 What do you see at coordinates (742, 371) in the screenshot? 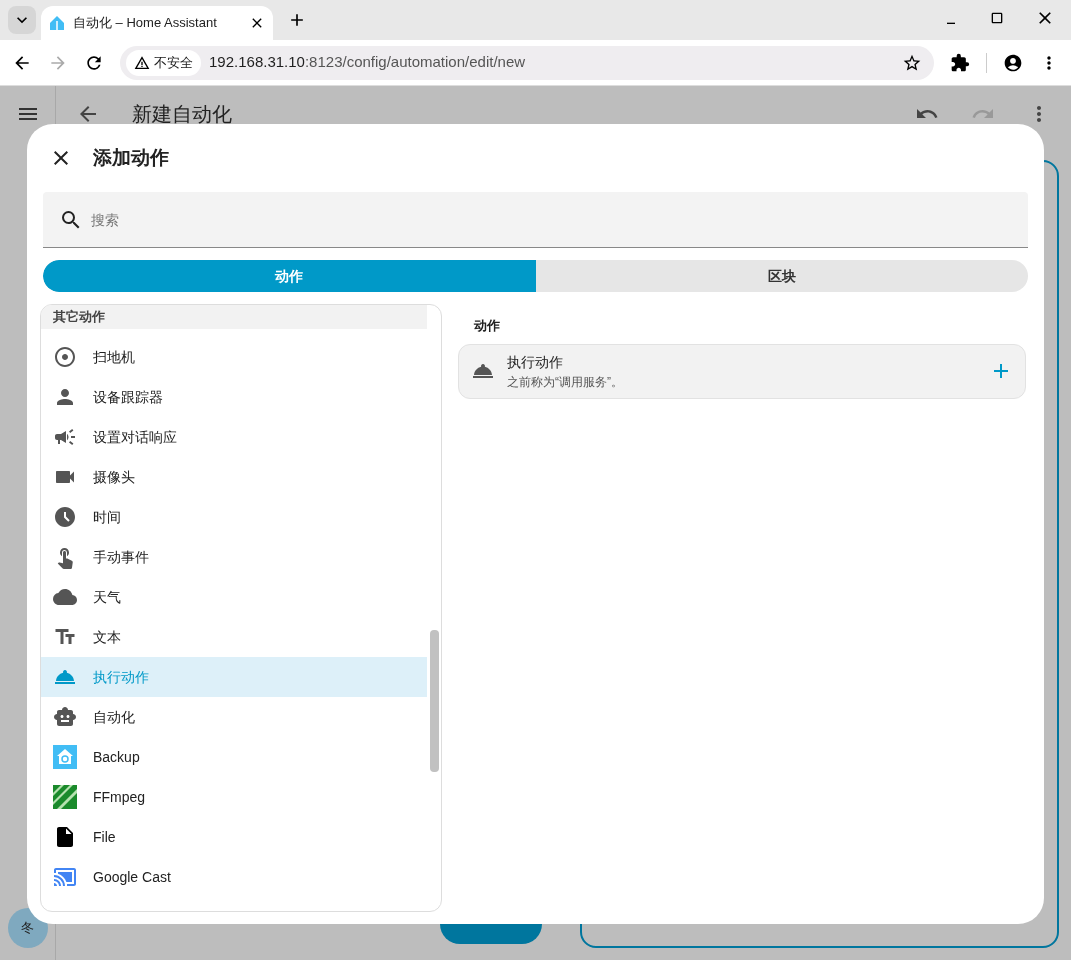
I see `action-card: 执行动作 之前称为“调用服务”。` at bounding box center [742, 371].